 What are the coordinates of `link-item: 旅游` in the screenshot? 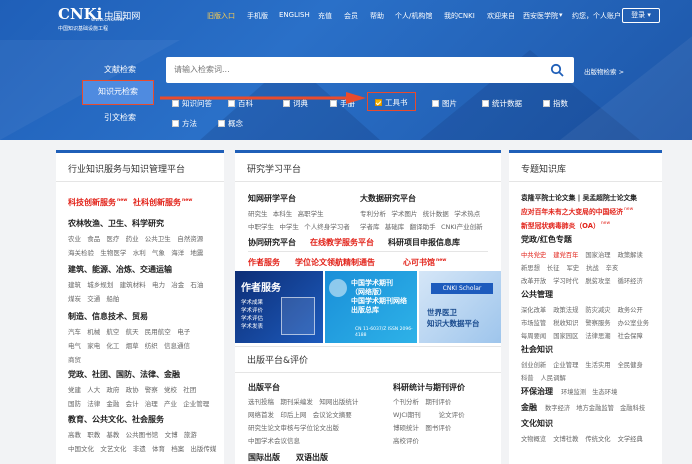 It's located at (190, 434).